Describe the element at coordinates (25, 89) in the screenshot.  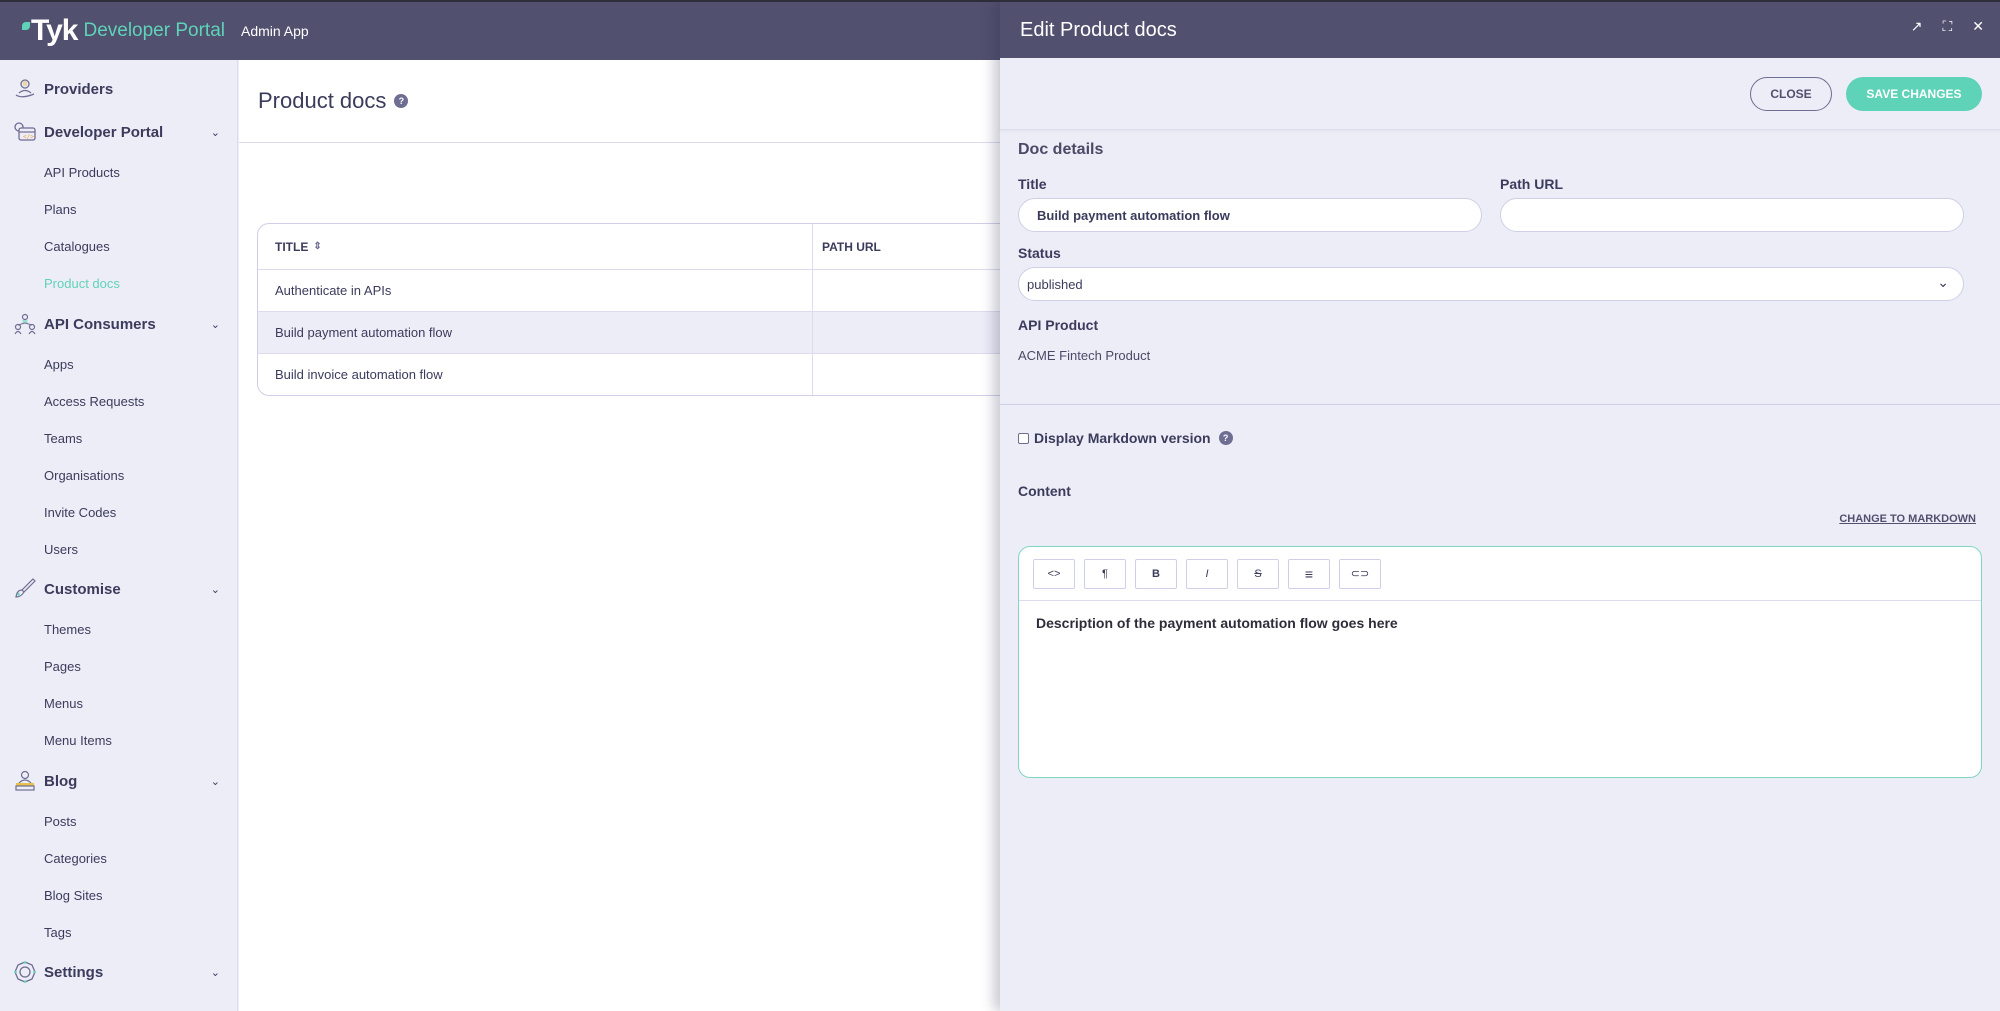
I see `providers-icon` at that location.